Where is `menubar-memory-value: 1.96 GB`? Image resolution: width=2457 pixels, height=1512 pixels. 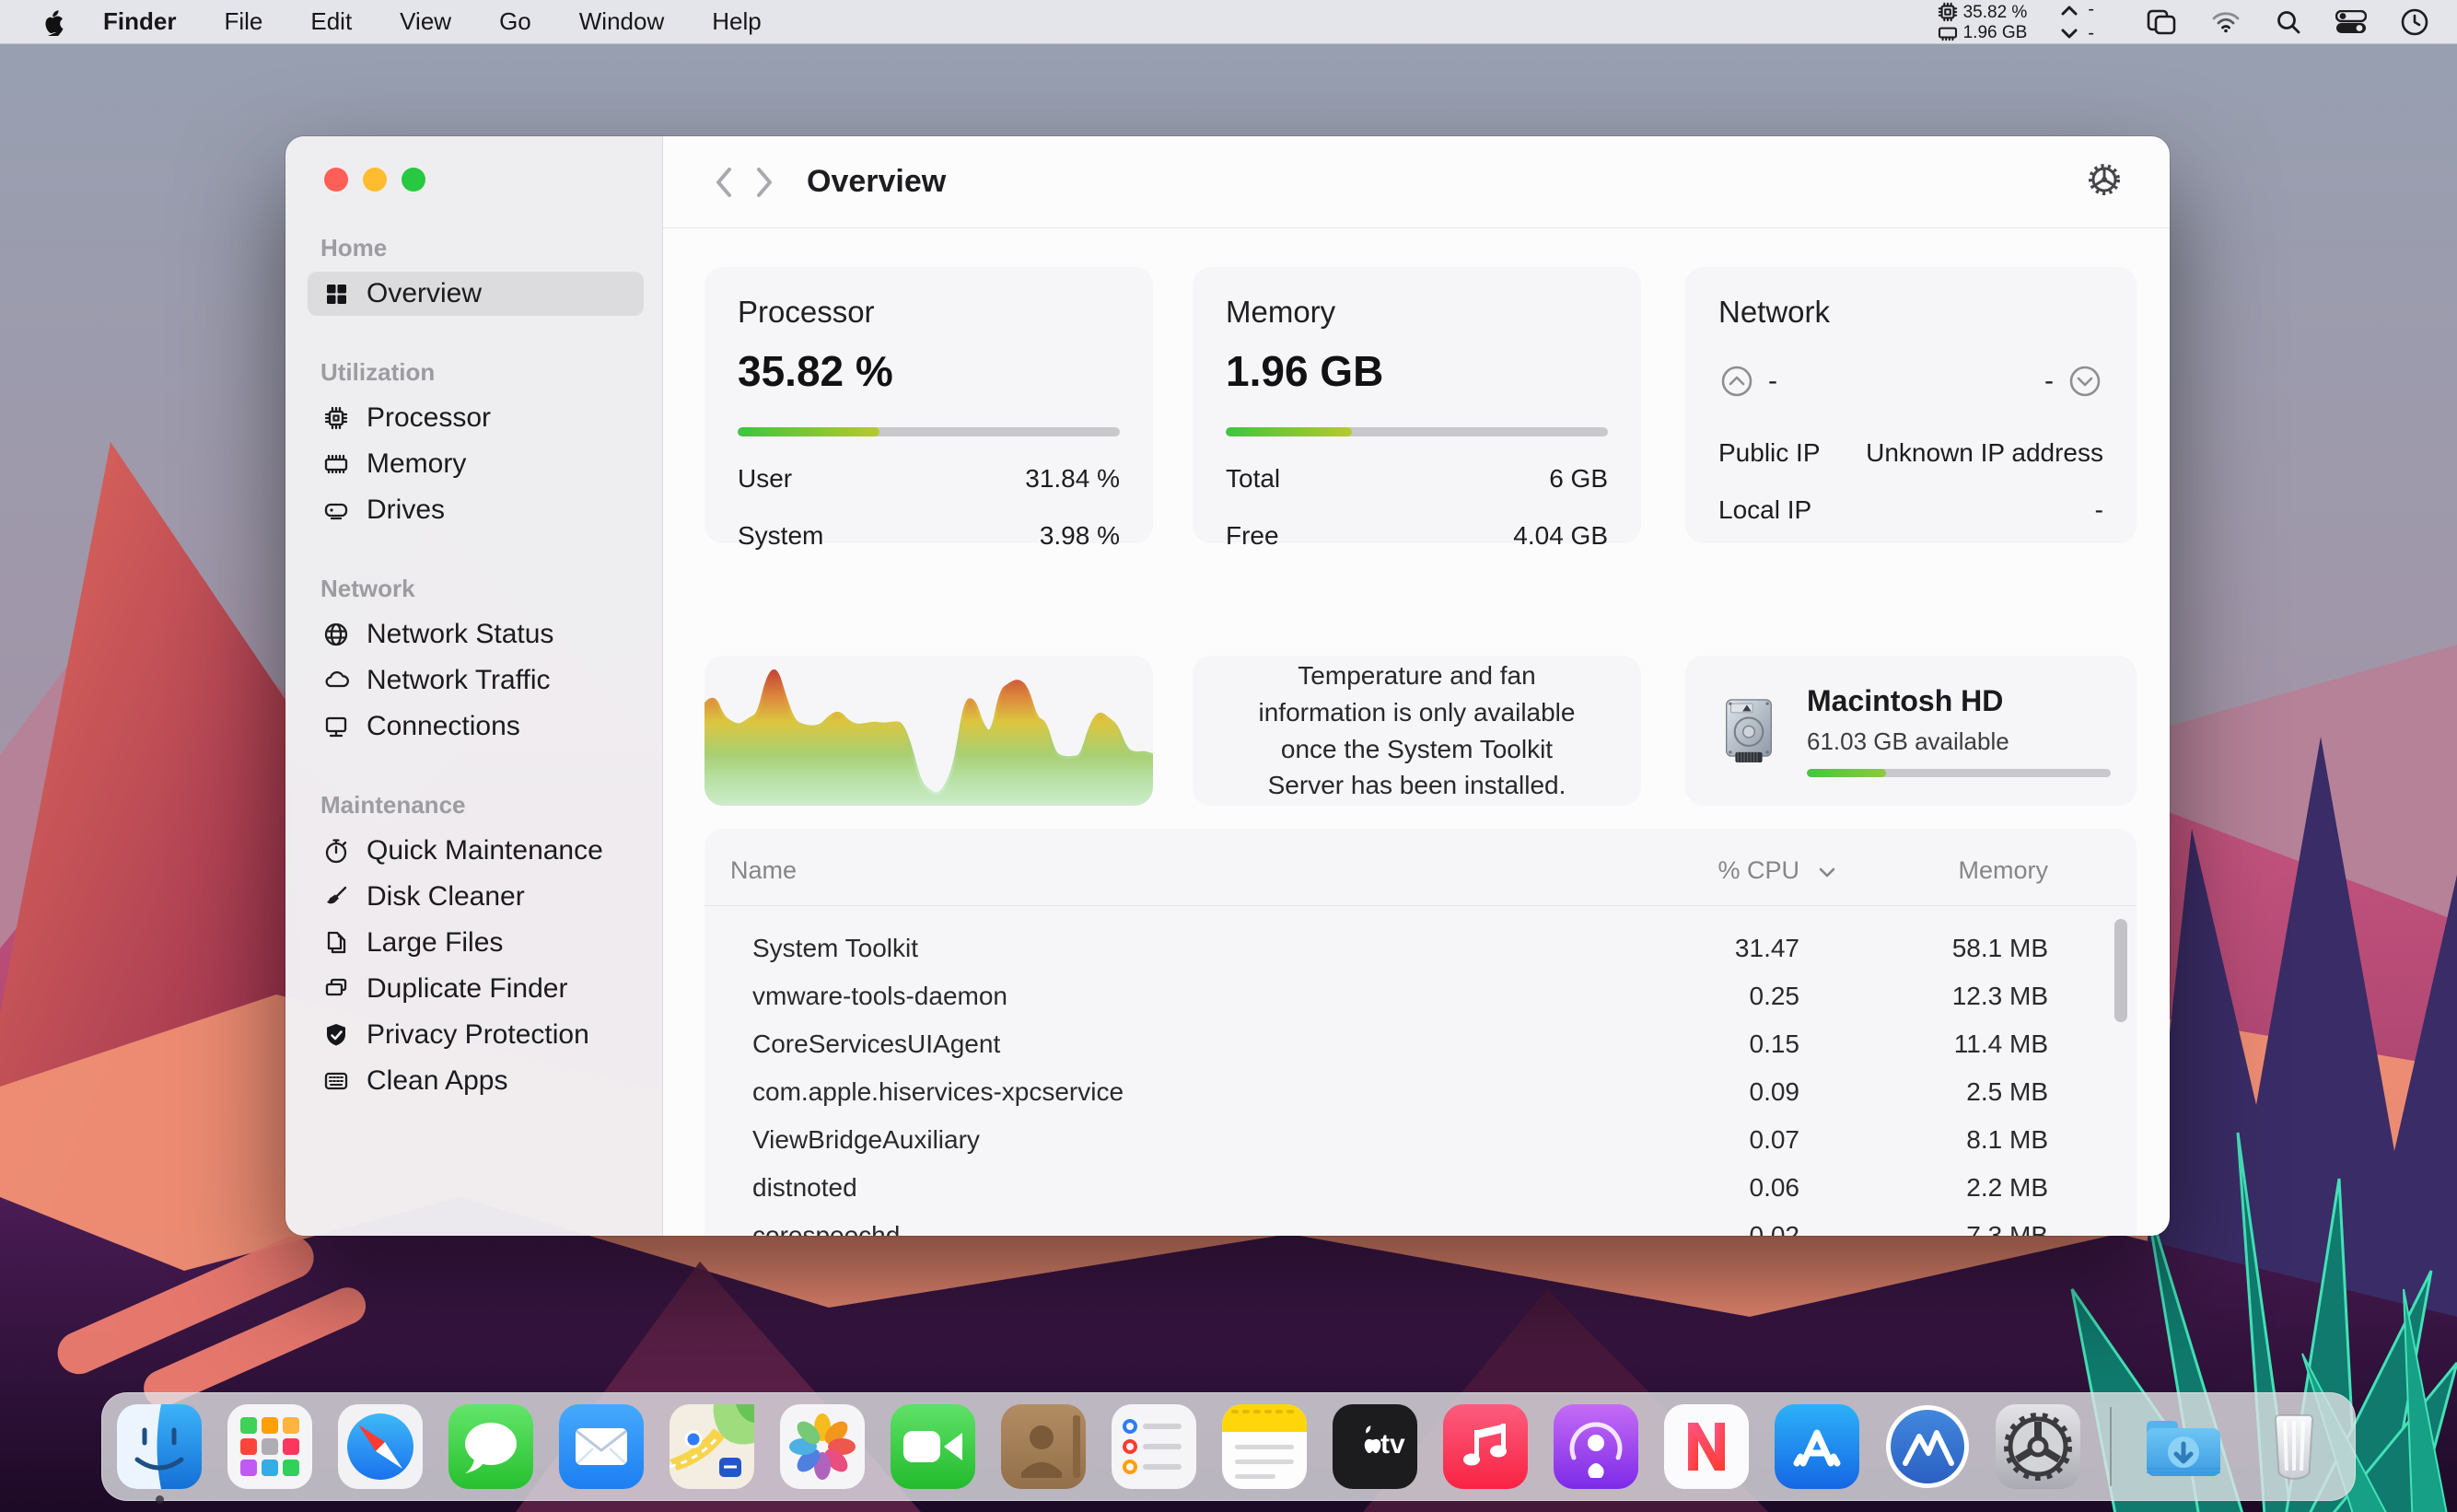
menubar-memory-value: 1.96 GB is located at coordinates (1995, 32).